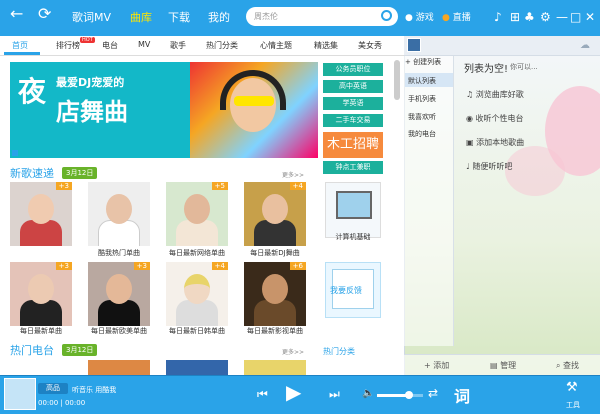 The image size is (600, 414). I want to click on nav-lyrics-mv: 歌词MV, so click(91, 17).